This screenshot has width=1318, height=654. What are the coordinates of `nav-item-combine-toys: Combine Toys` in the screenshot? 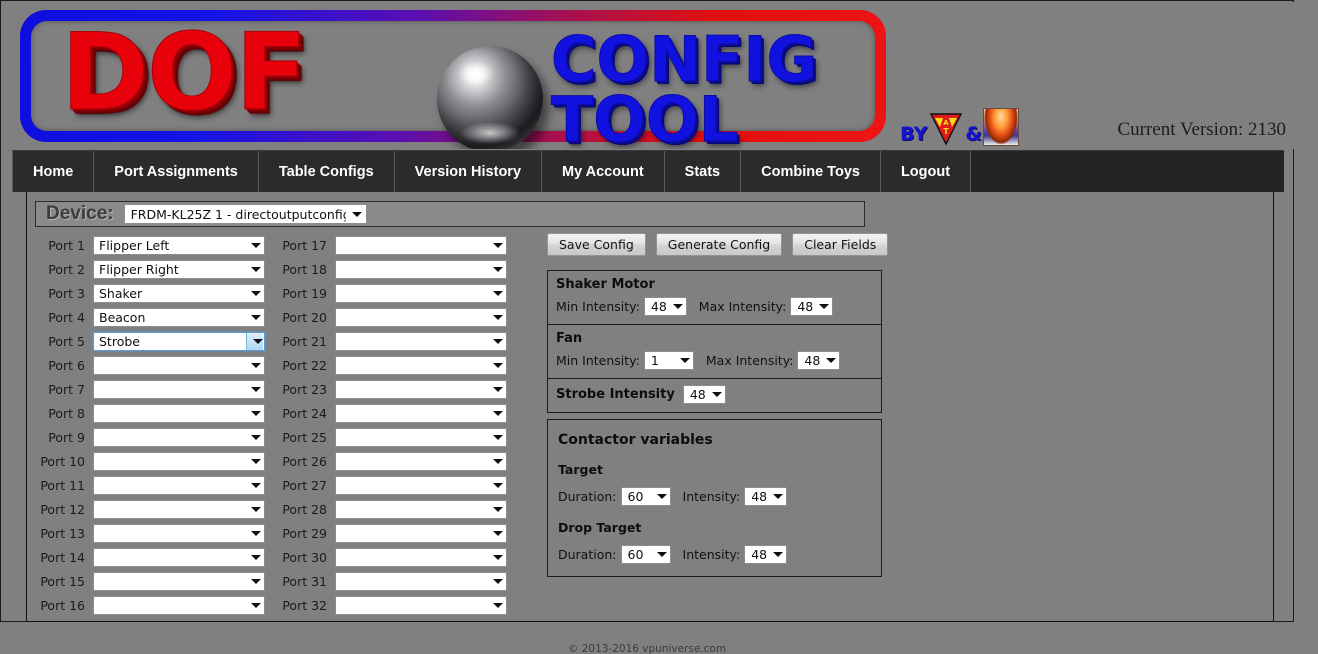 It's located at (811, 171).